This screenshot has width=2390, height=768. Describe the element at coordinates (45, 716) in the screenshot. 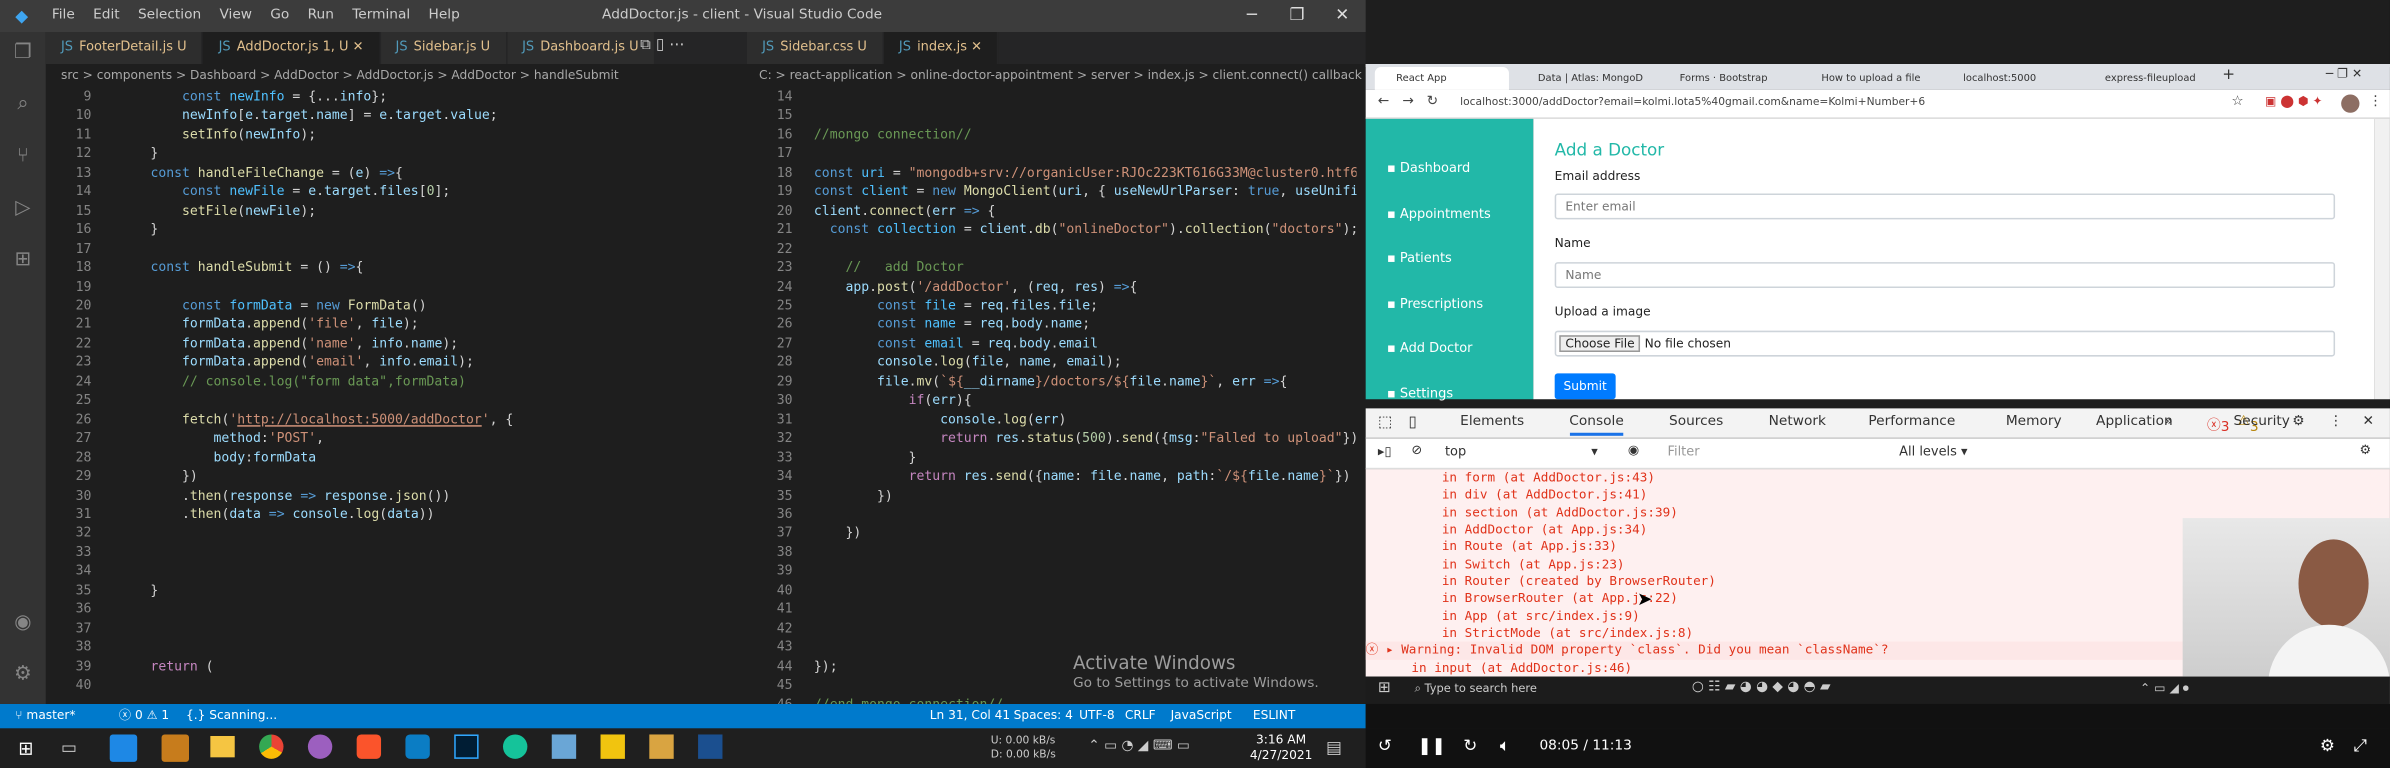

I see `branch-status: ⑂ master*` at that location.